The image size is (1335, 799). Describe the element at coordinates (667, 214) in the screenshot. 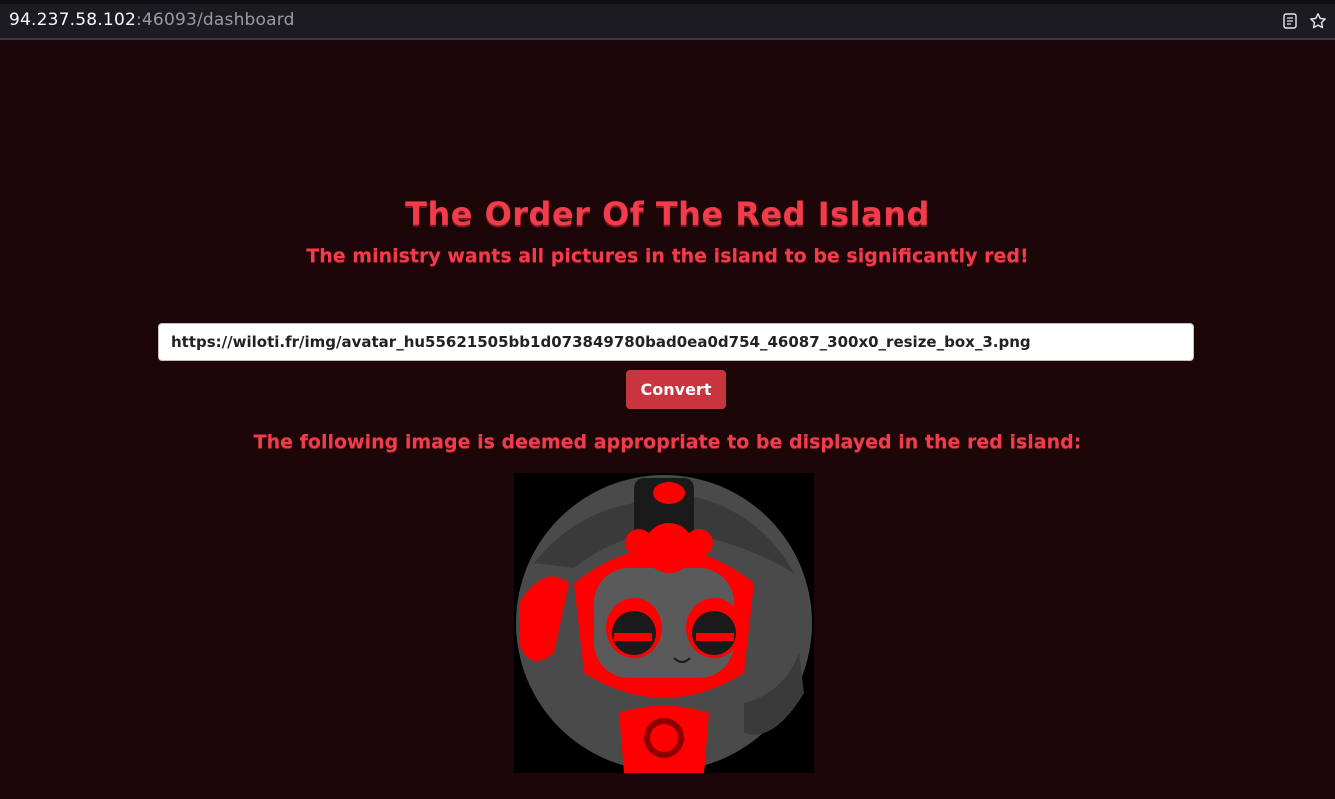

I see `page-title: The Order Of The Red Island` at that location.